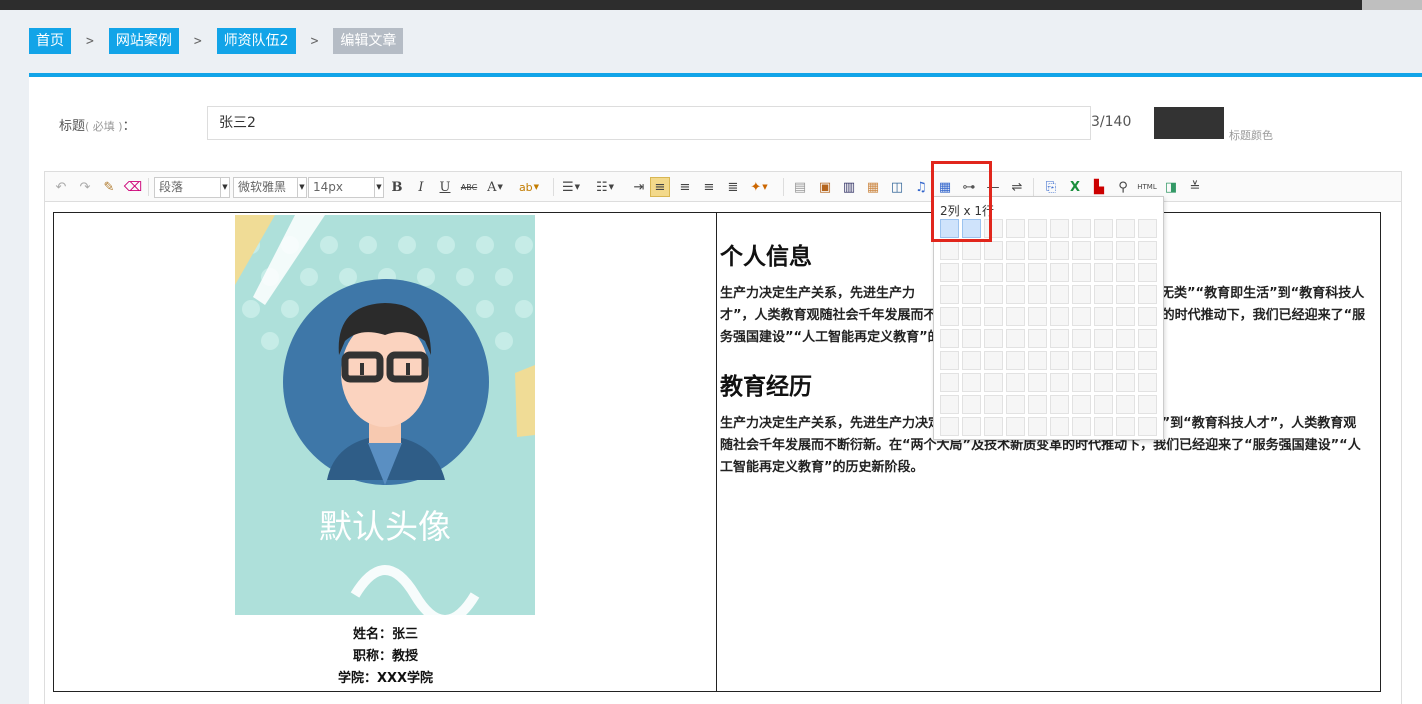 Image resolution: width=1422 pixels, height=704 pixels. Describe the element at coordinates (256, 41) in the screenshot. I see `breadcrumb-faculty: 师资队伍2` at that location.